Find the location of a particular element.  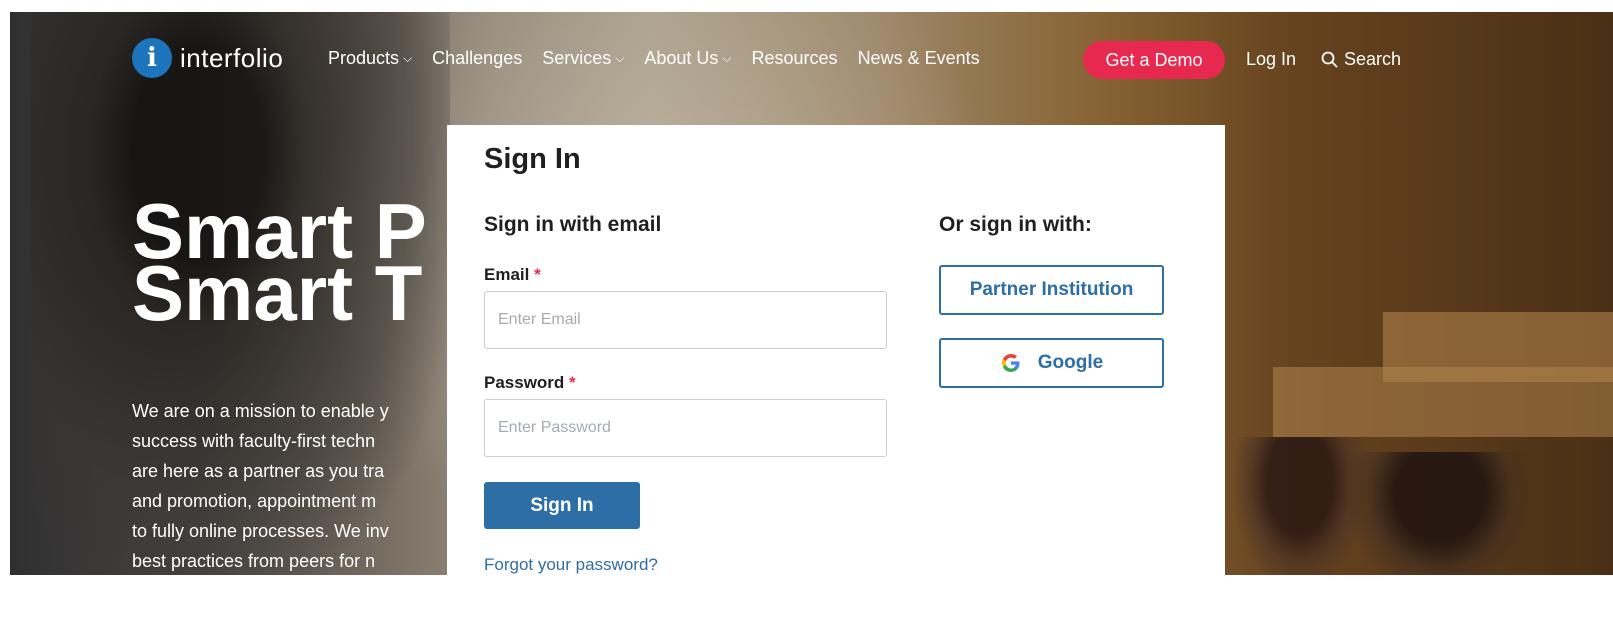

search-icon is located at coordinates (1329, 59).